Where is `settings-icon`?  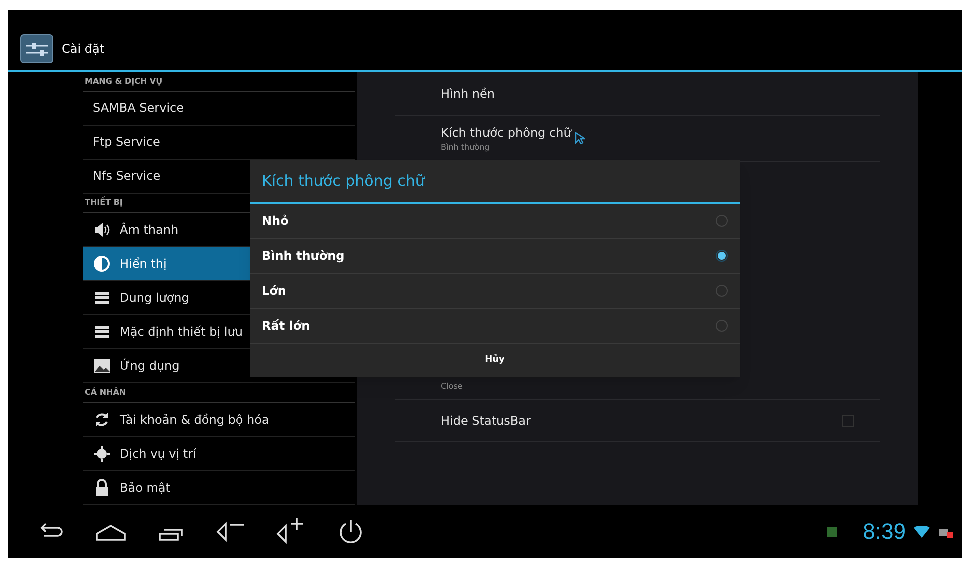 settings-icon is located at coordinates (37, 49).